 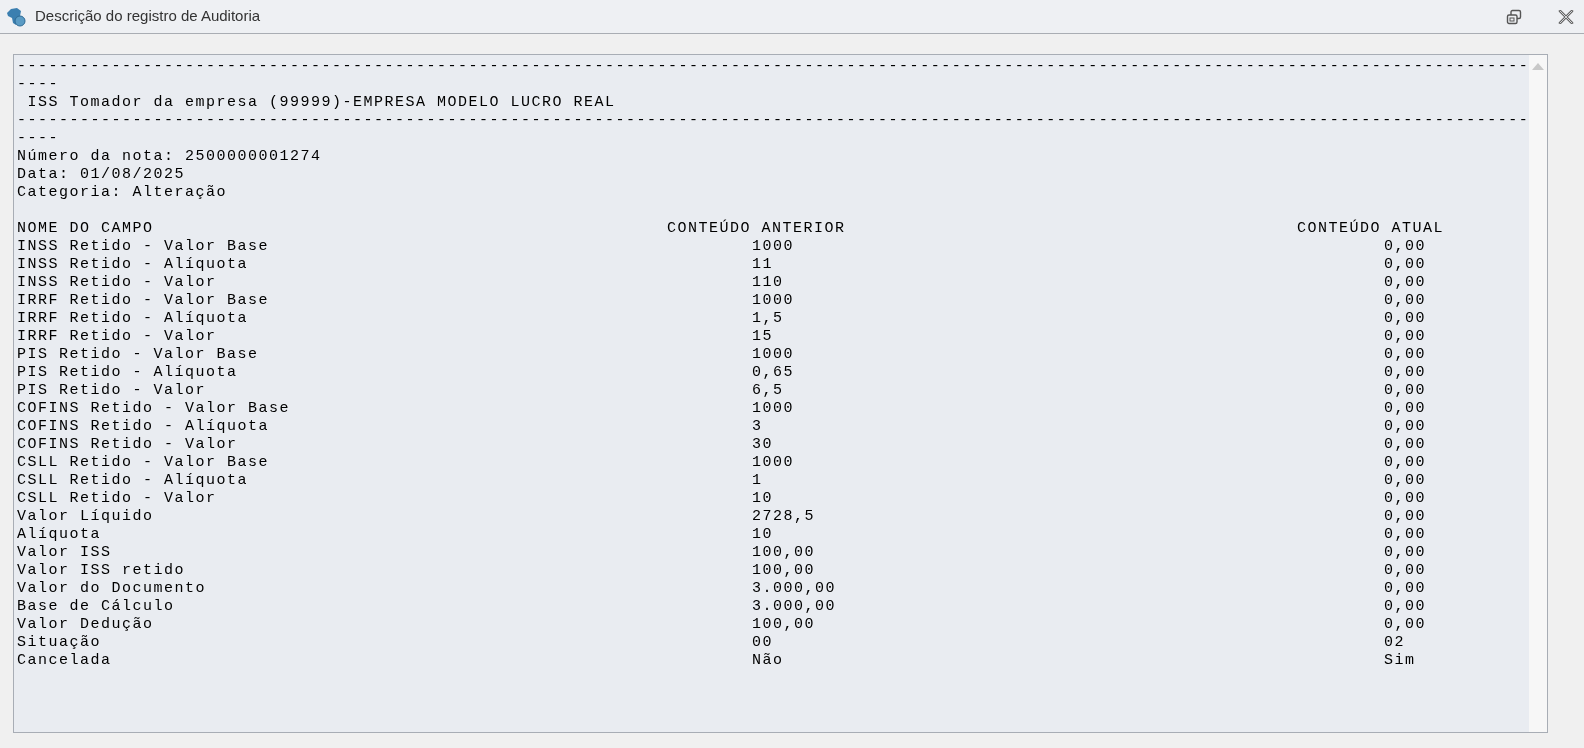 What do you see at coordinates (128, 373) in the screenshot?
I see `field-name: PIS Retido - Alíquota` at bounding box center [128, 373].